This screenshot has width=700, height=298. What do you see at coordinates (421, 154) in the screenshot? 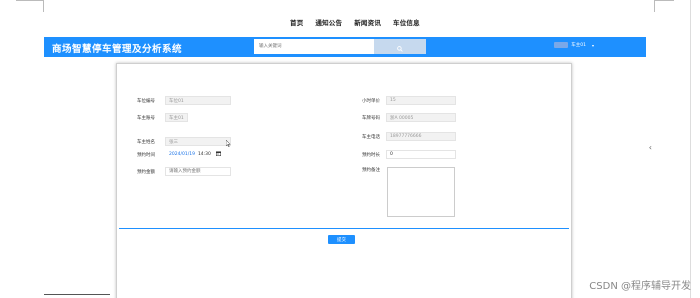
I see `reserve-hours-input: 0` at bounding box center [421, 154].